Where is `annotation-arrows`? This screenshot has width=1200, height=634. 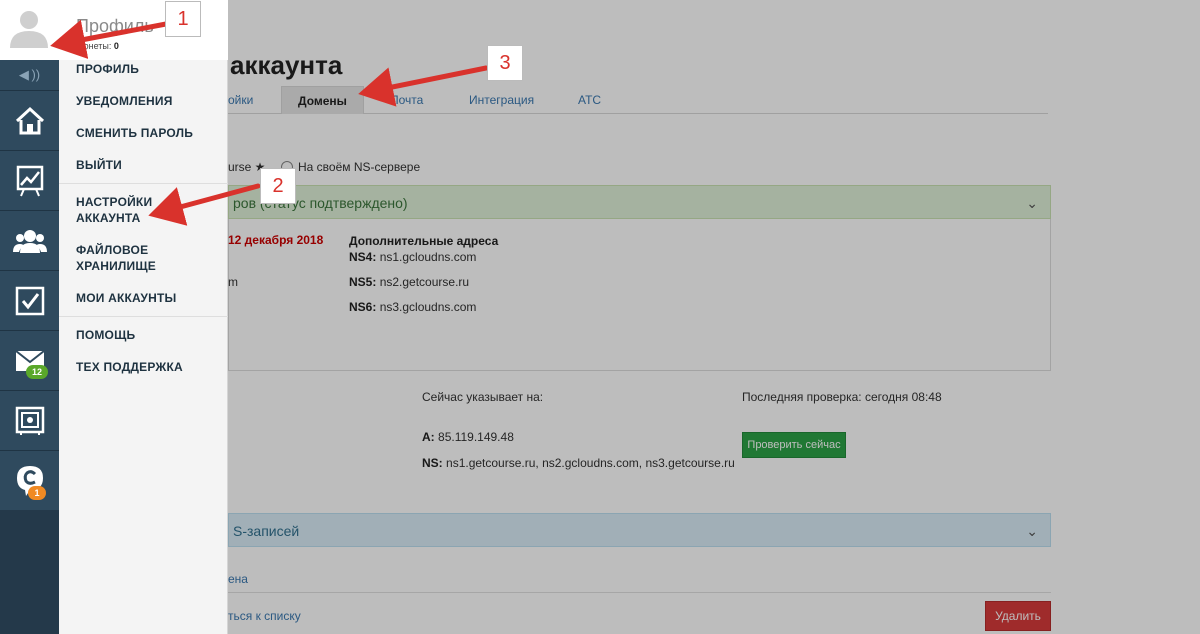
annotation-arrows is located at coordinates (269, 122).